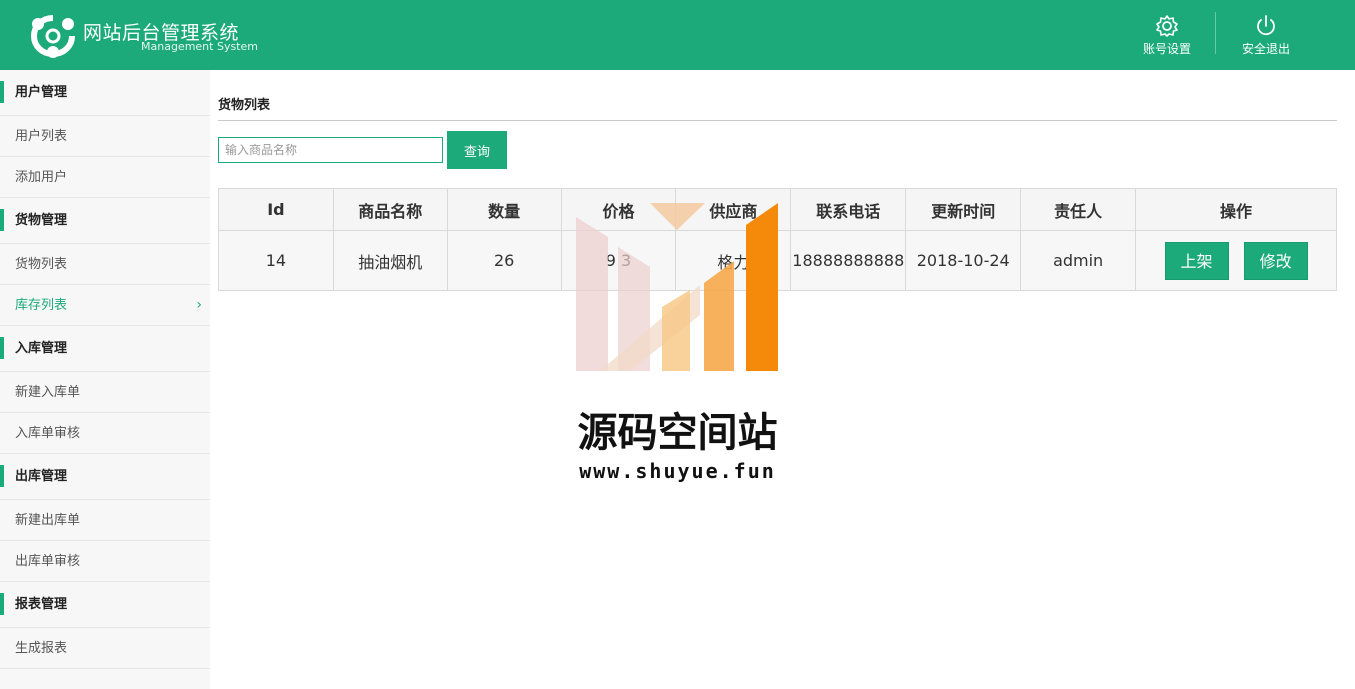 Image resolution: width=1355 pixels, height=689 pixels. I want to click on column-header: 数量, so click(504, 209).